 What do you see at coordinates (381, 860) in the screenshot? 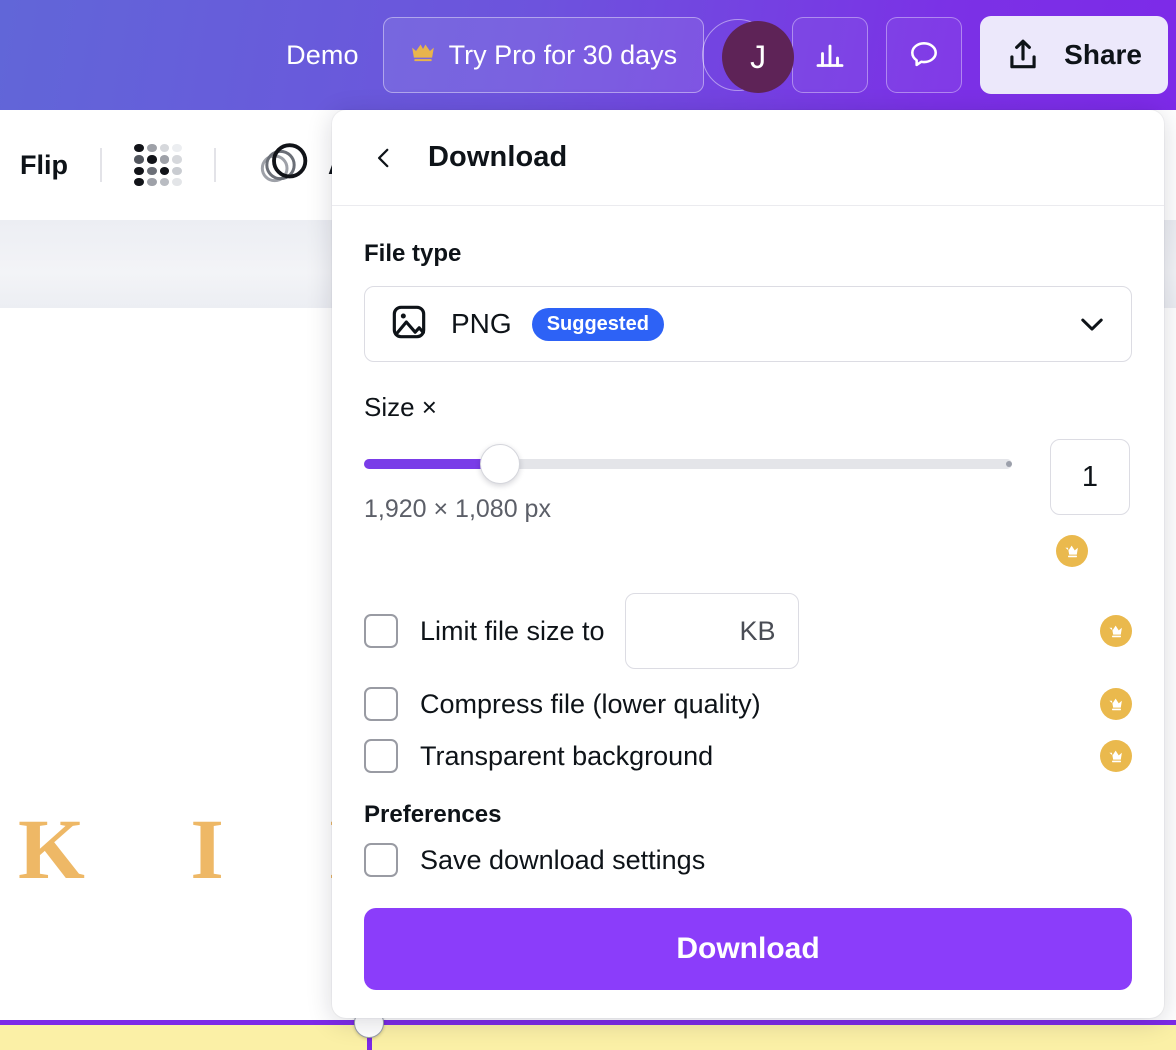
I see `save-download-settings-checkbox` at bounding box center [381, 860].